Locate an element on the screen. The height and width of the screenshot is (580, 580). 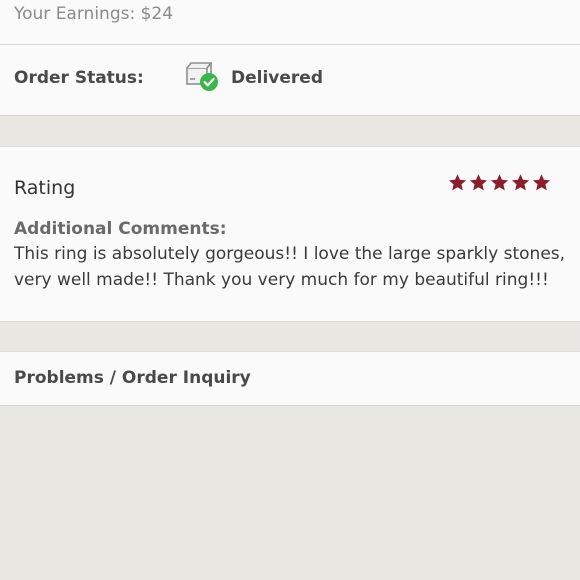
problems-order-inquiry-link: Problems / Order Inquiry is located at coordinates (290, 378).